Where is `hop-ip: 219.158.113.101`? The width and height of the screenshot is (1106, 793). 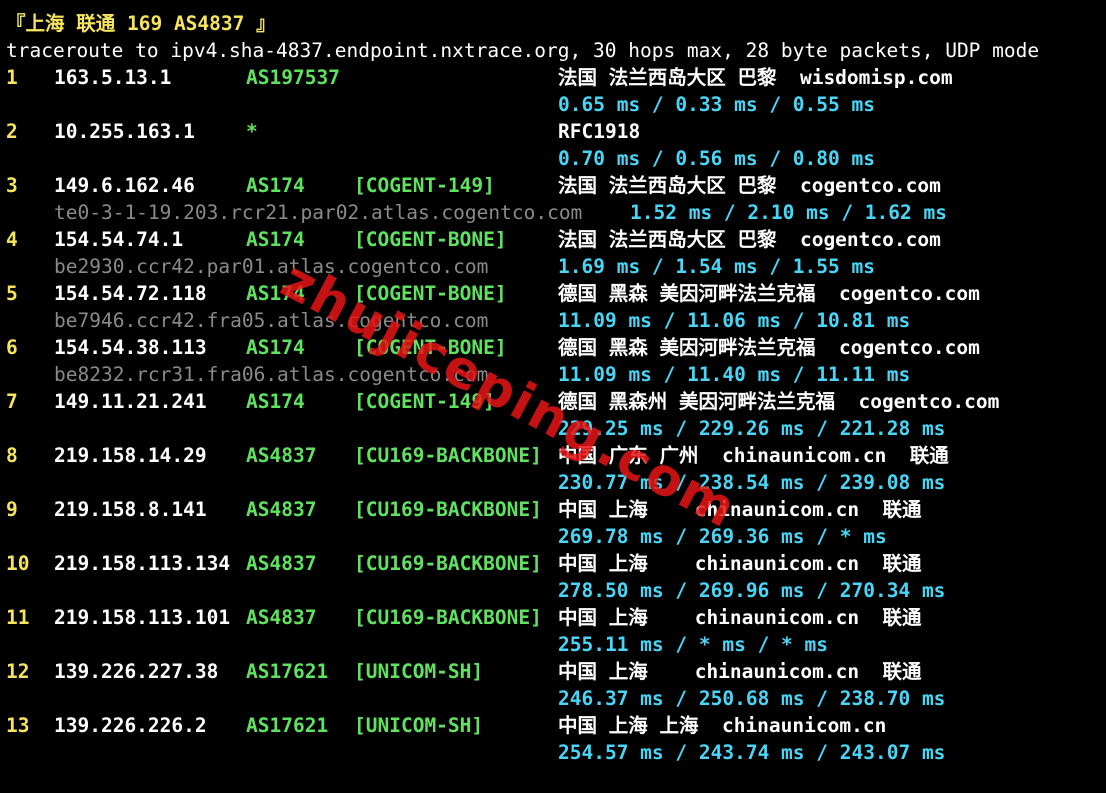
hop-ip: 219.158.113.101 is located at coordinates (142, 617).